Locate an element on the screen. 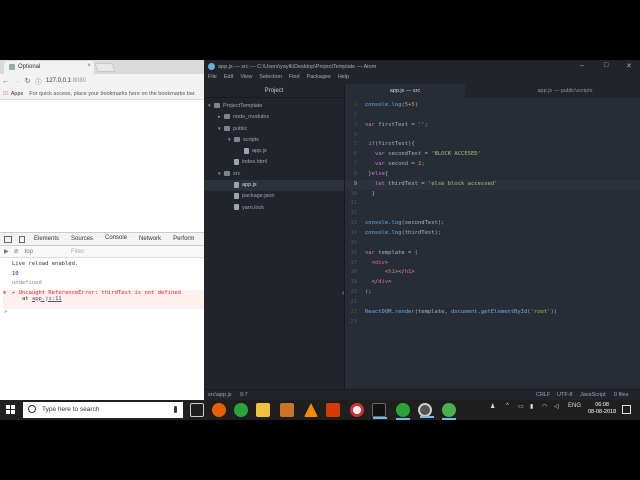 This screenshot has height=480, width=640. menu-help: Help is located at coordinates (343, 79).